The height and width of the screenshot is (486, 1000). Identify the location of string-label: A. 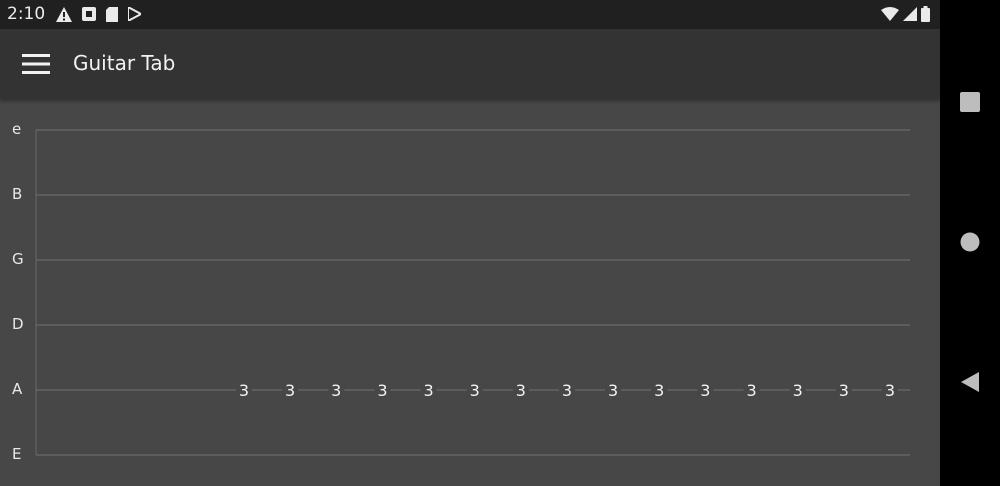
(17, 389).